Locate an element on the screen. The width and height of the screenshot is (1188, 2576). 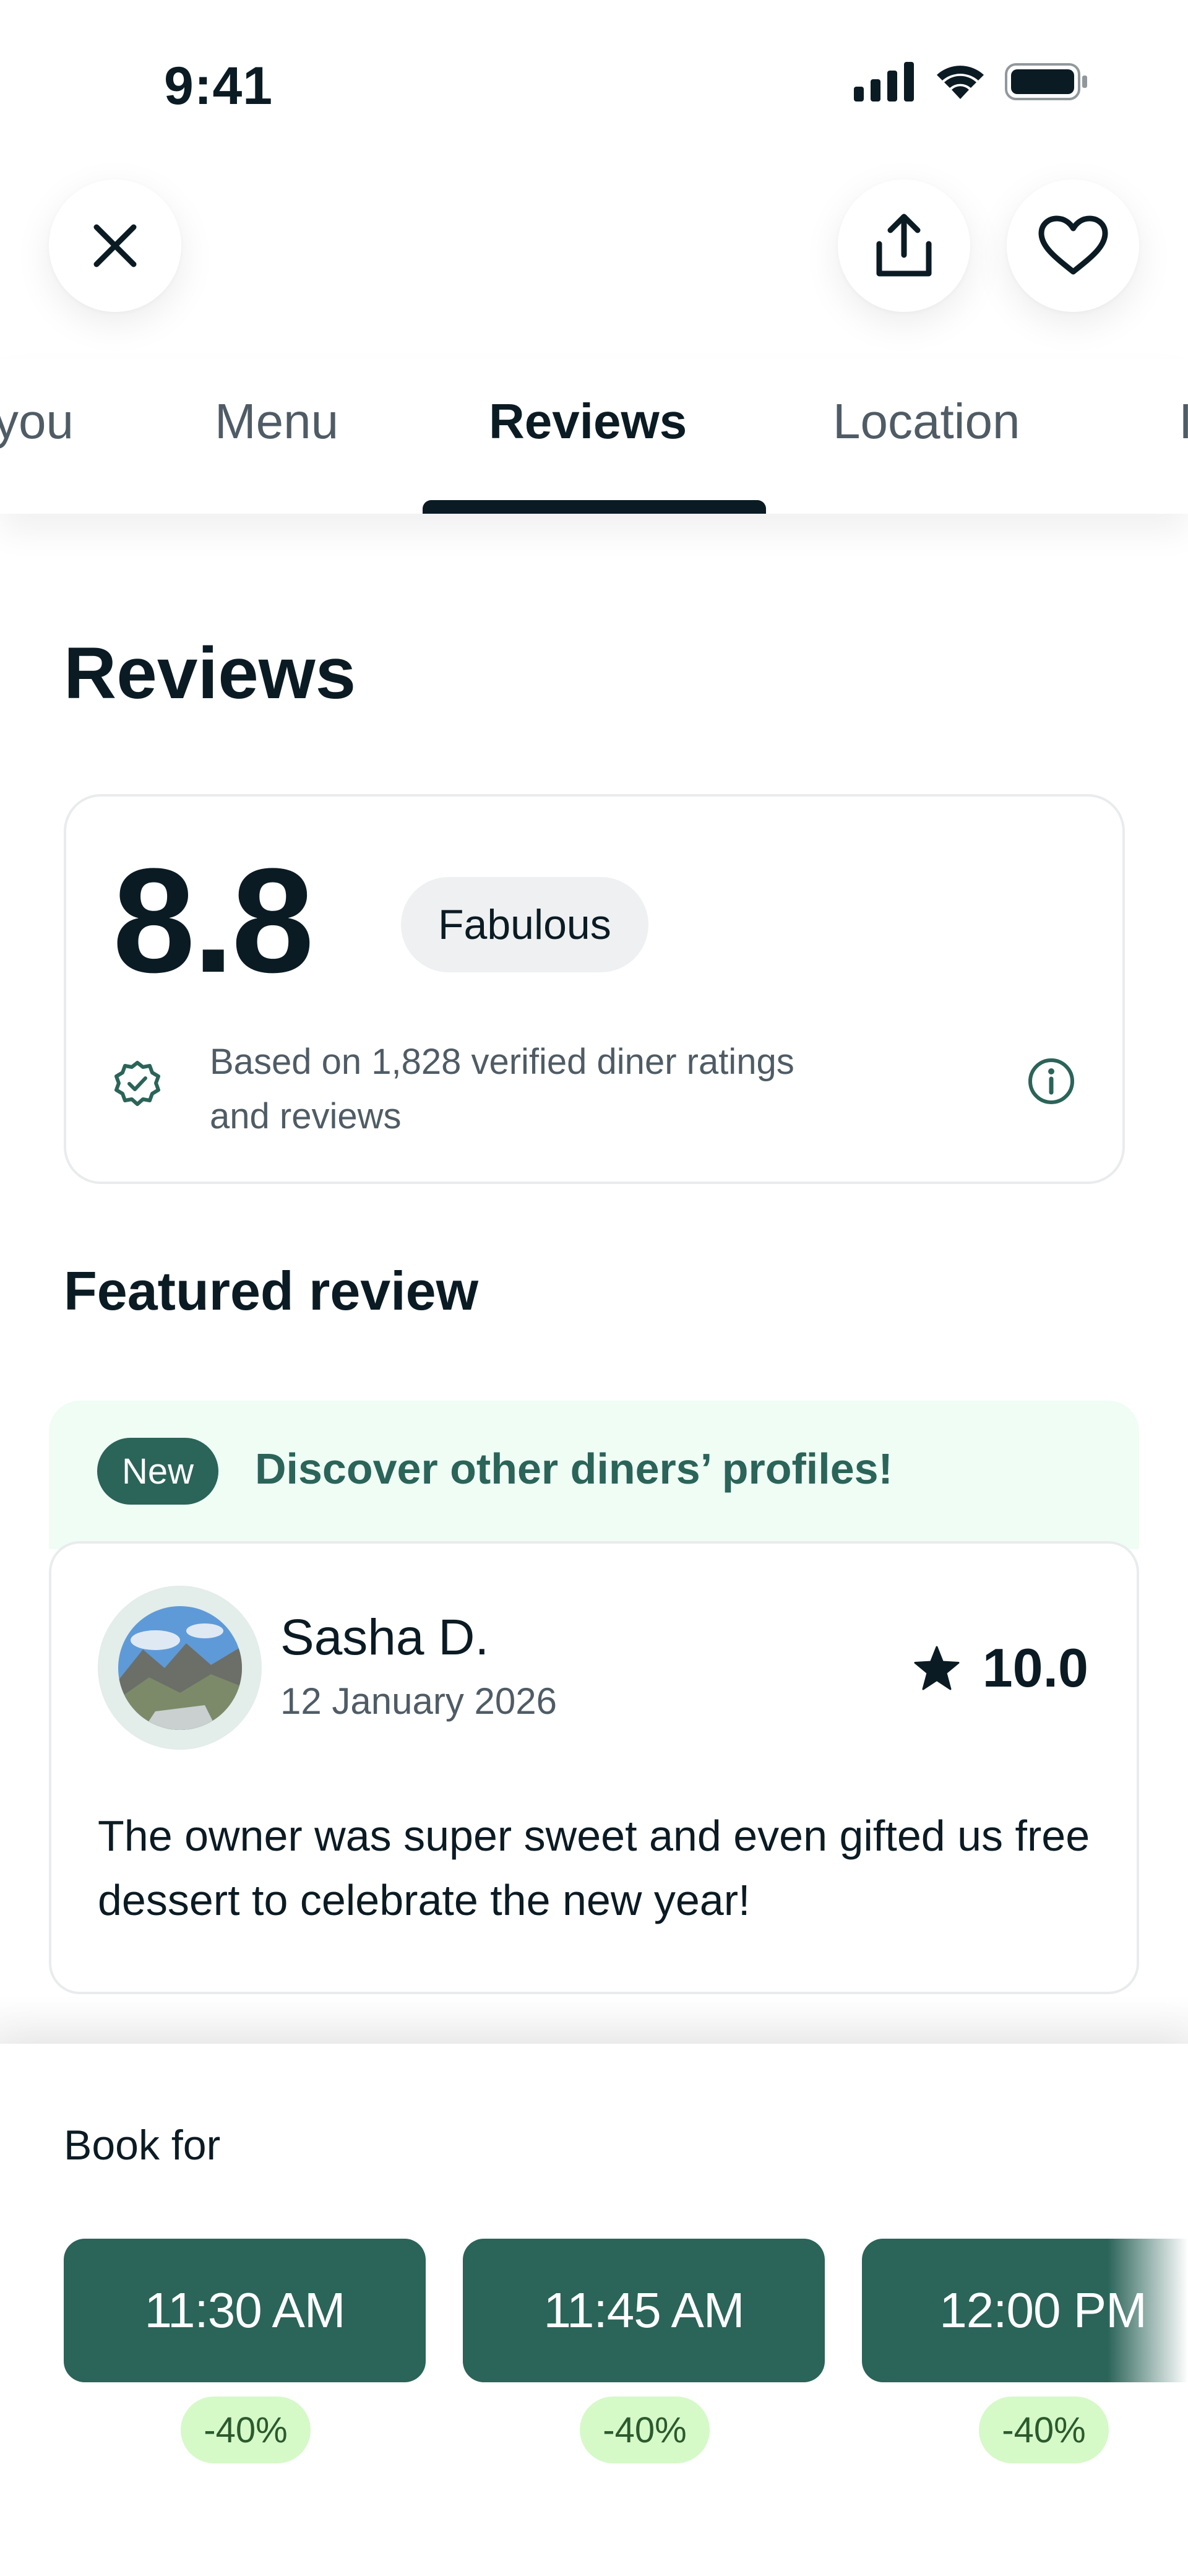
book-for-label: Book for is located at coordinates (142, 2145).